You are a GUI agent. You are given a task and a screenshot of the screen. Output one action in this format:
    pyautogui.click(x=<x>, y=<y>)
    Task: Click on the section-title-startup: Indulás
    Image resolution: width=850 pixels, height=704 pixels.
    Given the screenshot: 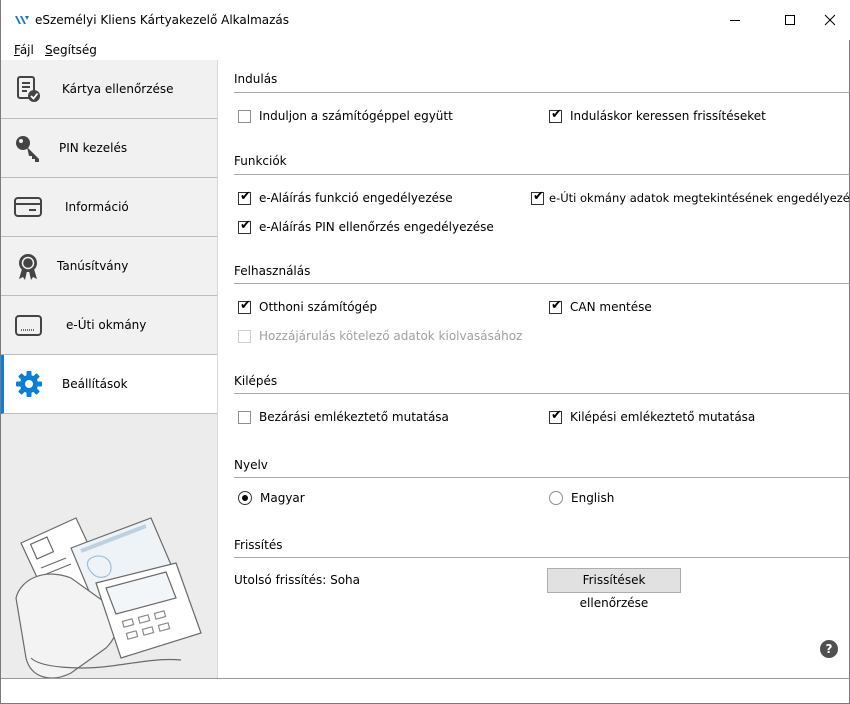 What is the action you would take?
    pyautogui.click(x=256, y=79)
    